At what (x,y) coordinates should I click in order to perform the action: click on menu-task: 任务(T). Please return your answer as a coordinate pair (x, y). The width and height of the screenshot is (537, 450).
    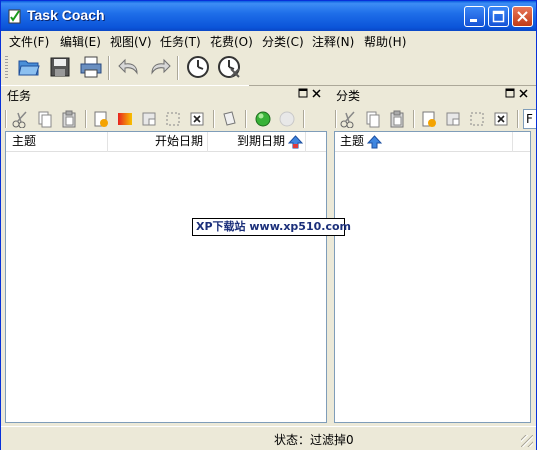
    Looking at the image, I should click on (180, 41).